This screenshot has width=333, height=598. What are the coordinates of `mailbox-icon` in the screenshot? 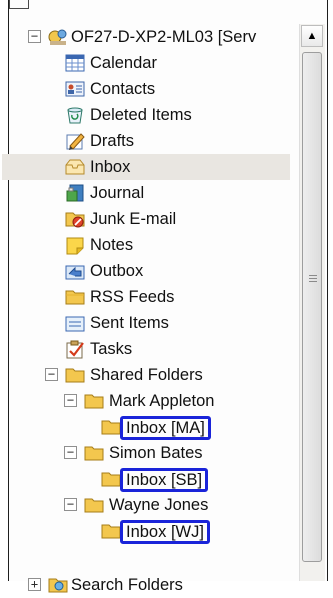 It's located at (57, 37).